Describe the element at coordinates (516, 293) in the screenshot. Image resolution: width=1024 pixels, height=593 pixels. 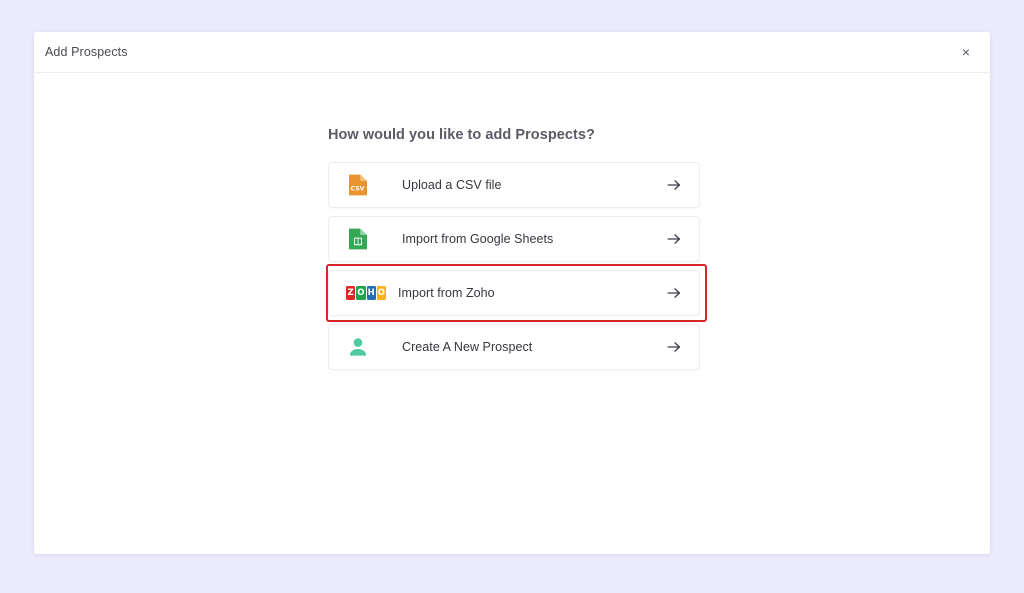
I see `option-import-zoho: Z O H O Import from Zoho` at that location.